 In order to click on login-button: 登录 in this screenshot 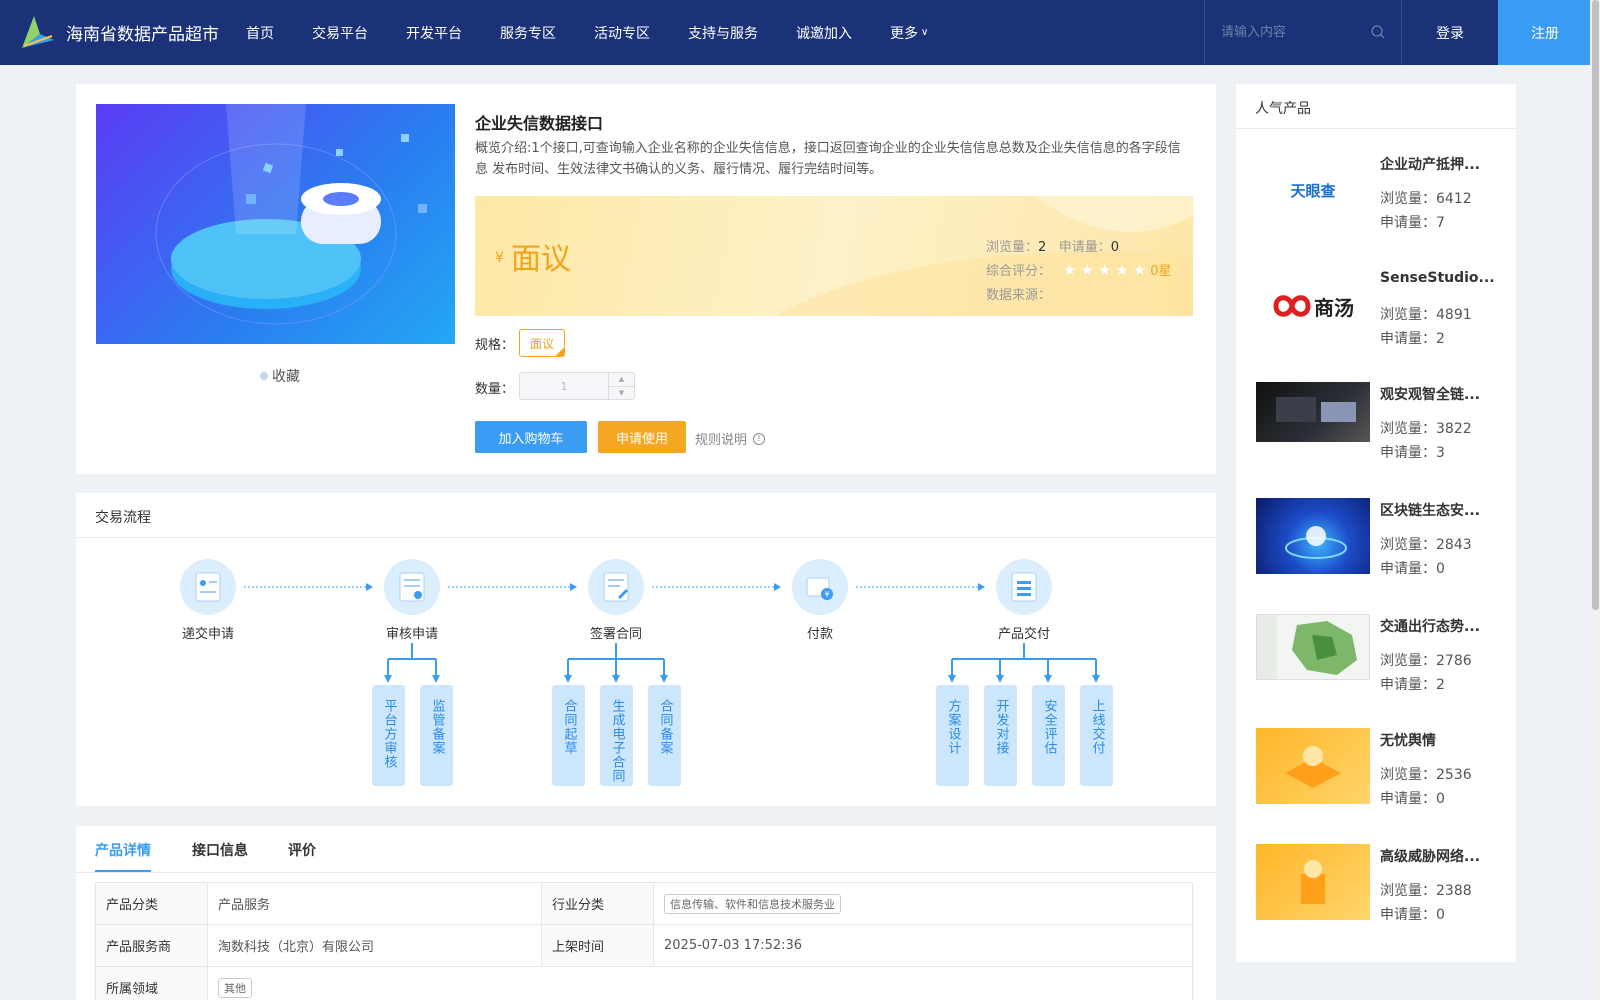, I will do `click(1450, 32)`.